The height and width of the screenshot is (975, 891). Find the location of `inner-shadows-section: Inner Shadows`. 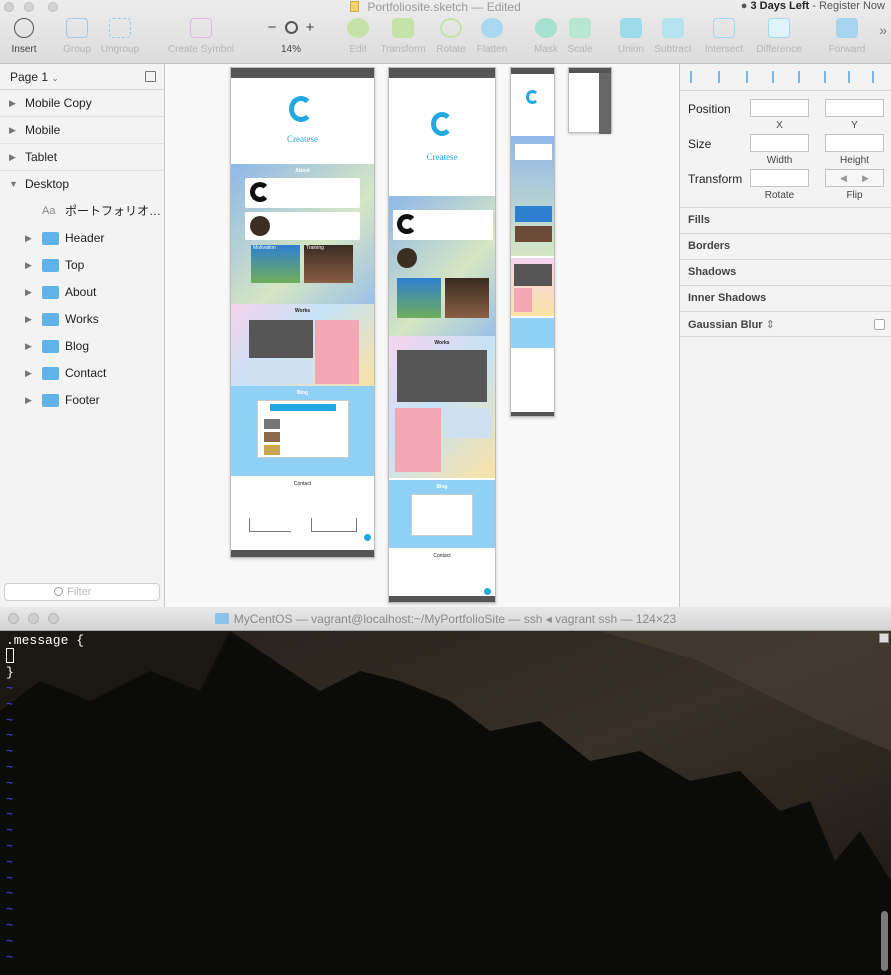

inner-shadows-section: Inner Shadows is located at coordinates (785, 298).